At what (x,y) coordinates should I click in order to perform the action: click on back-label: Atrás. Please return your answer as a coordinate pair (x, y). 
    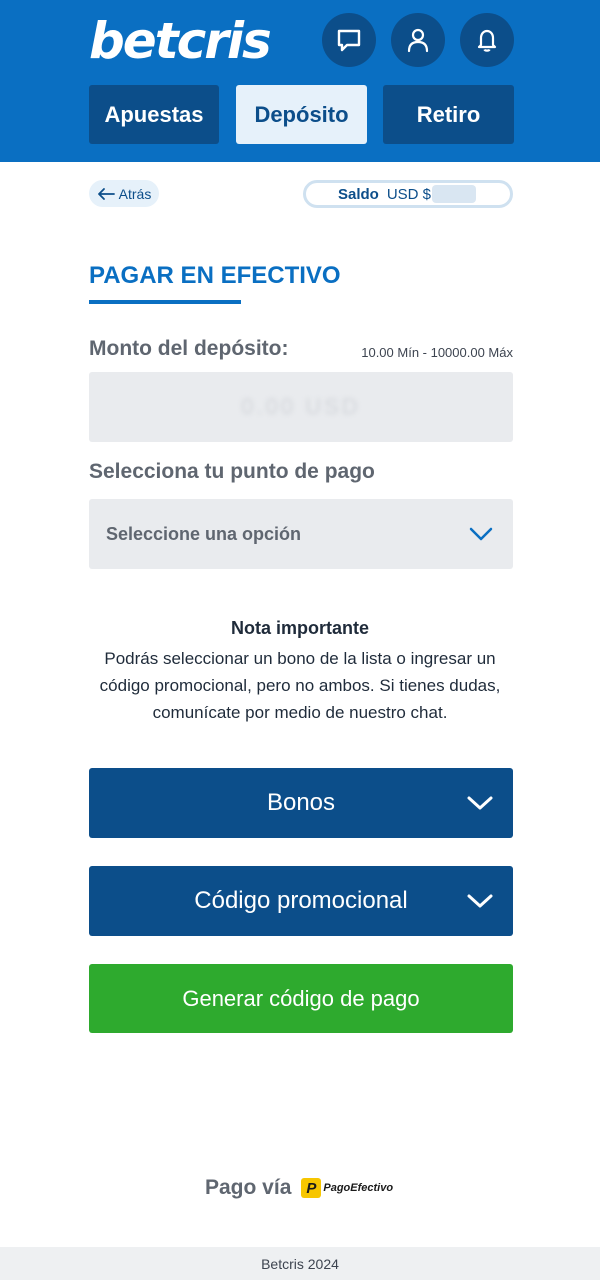
    Looking at the image, I should click on (135, 193).